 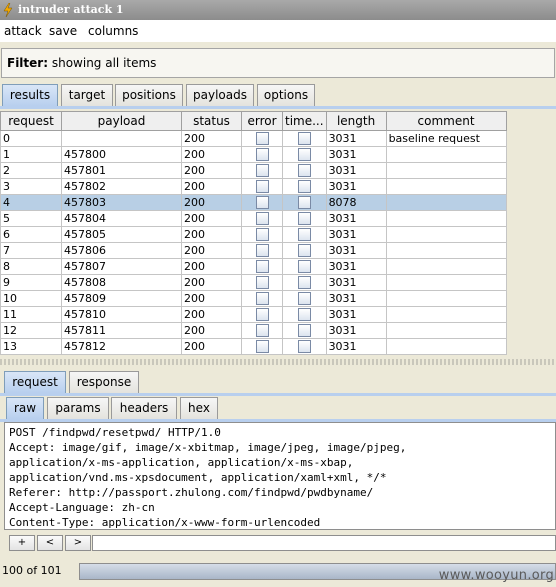 What do you see at coordinates (31, 330) in the screenshot?
I see `request-cell: 12` at bounding box center [31, 330].